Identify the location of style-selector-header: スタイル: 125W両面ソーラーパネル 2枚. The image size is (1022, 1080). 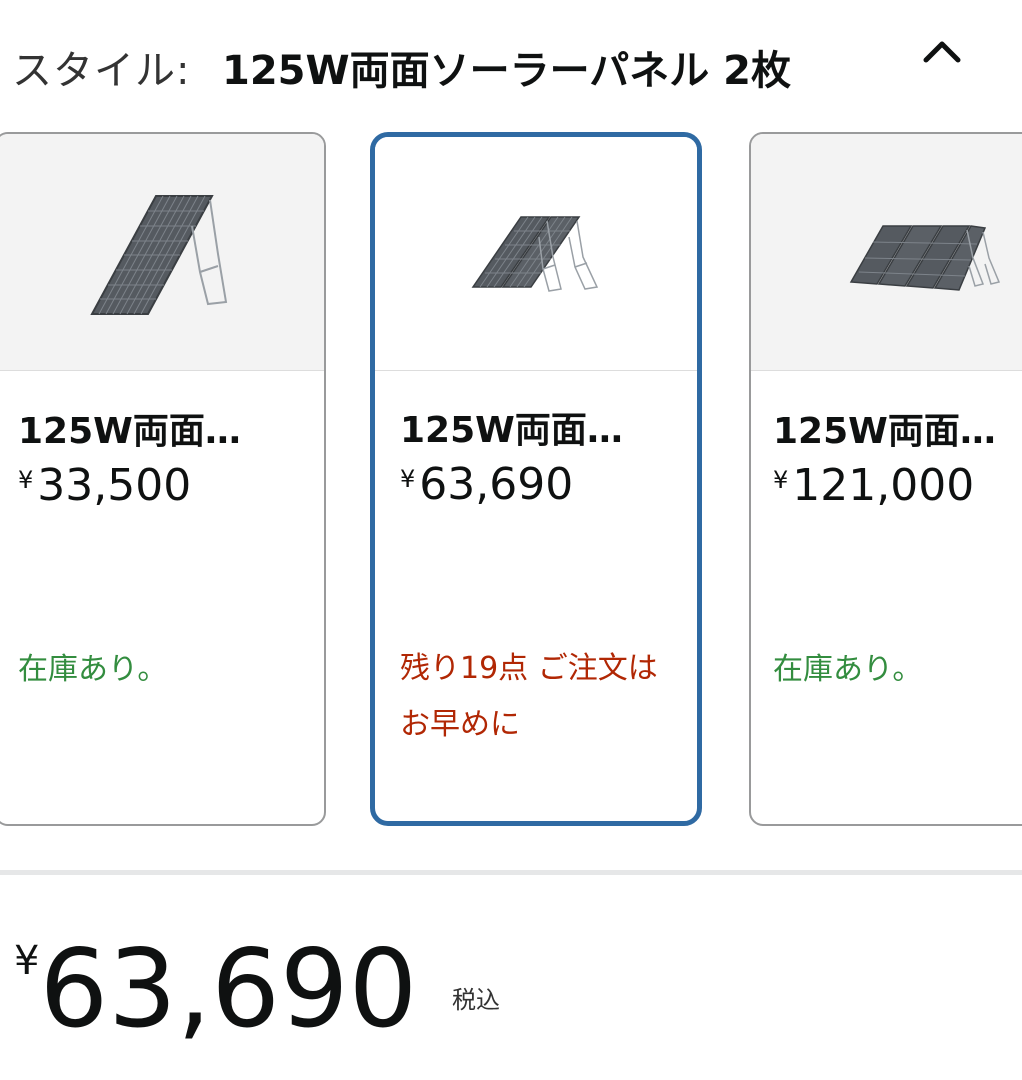
(511, 60).